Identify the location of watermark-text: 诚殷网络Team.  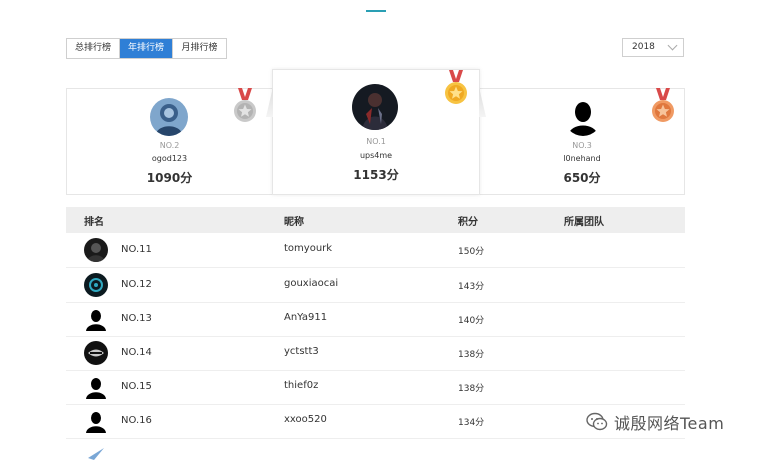
(669, 423).